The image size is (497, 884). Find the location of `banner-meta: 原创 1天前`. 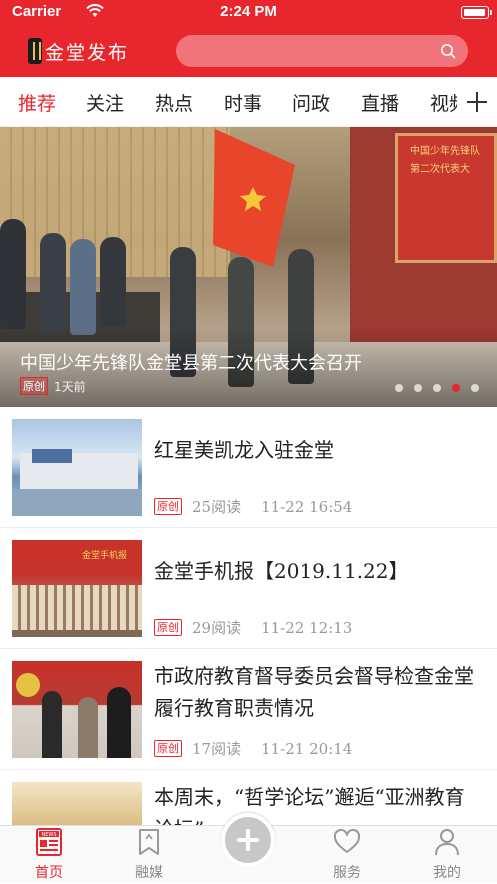

banner-meta: 原创 1天前 is located at coordinates (53, 386).